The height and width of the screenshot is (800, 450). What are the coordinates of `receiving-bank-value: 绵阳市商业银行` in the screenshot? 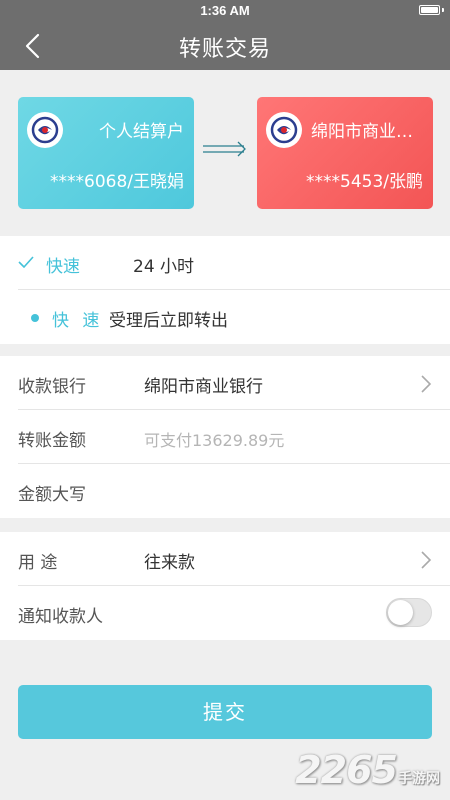 It's located at (203, 387).